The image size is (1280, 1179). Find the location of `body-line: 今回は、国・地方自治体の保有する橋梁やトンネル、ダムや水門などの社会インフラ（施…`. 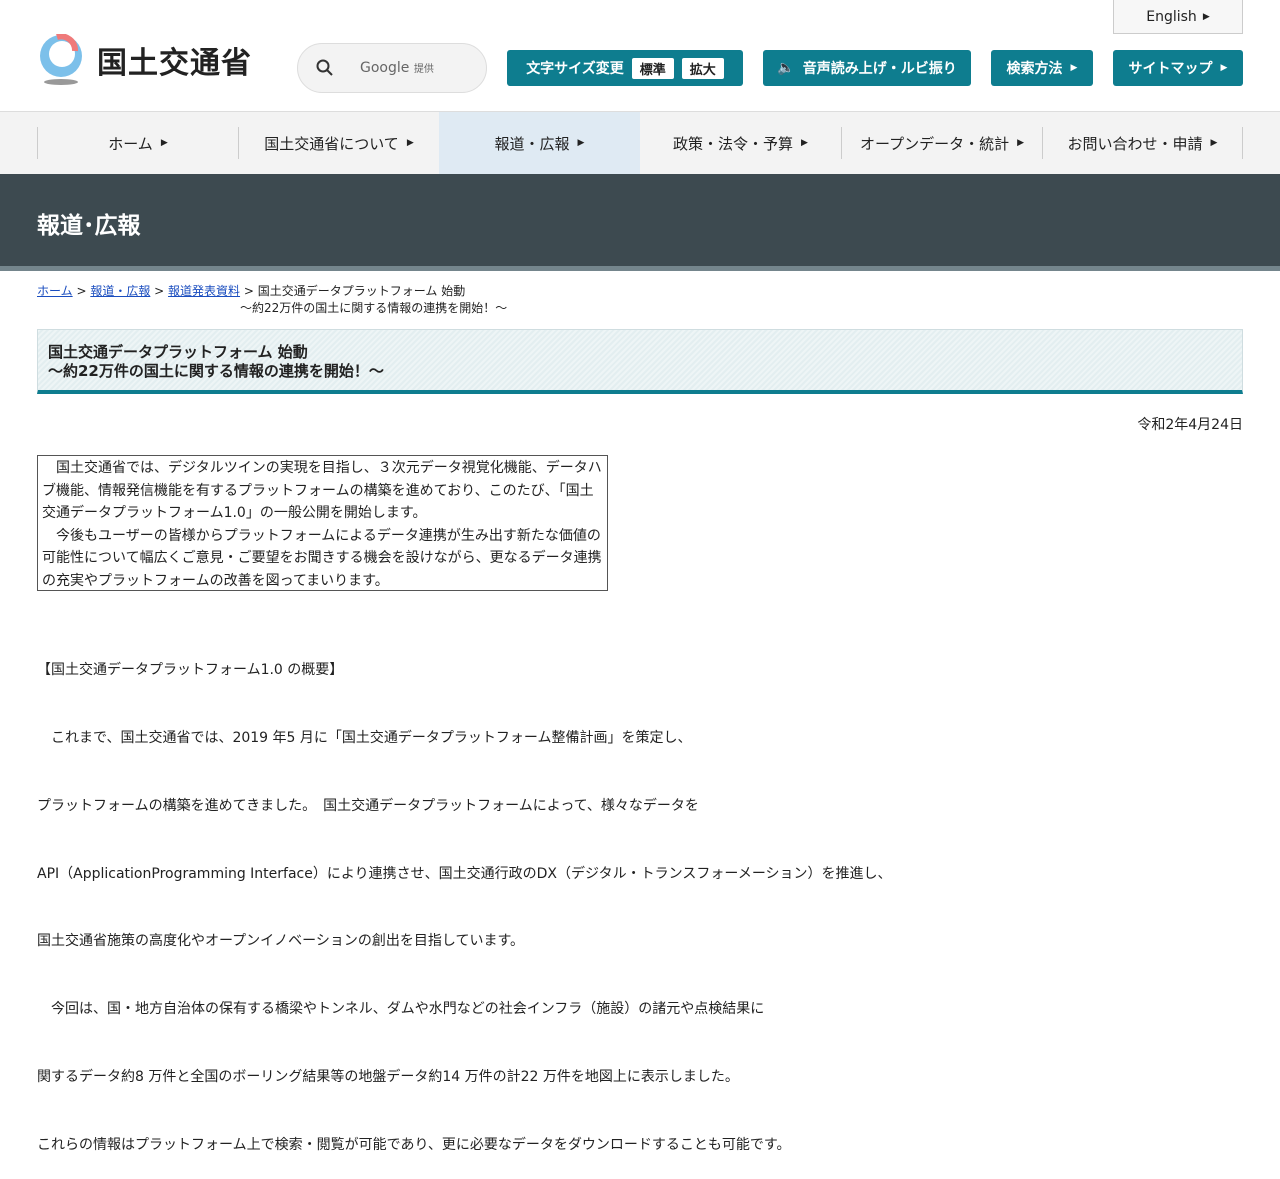

body-line: 今回は、国・地方自治体の保有する橋梁やトンネル、ダムや水門などの社会インフラ（施… is located at coordinates (401, 1009).